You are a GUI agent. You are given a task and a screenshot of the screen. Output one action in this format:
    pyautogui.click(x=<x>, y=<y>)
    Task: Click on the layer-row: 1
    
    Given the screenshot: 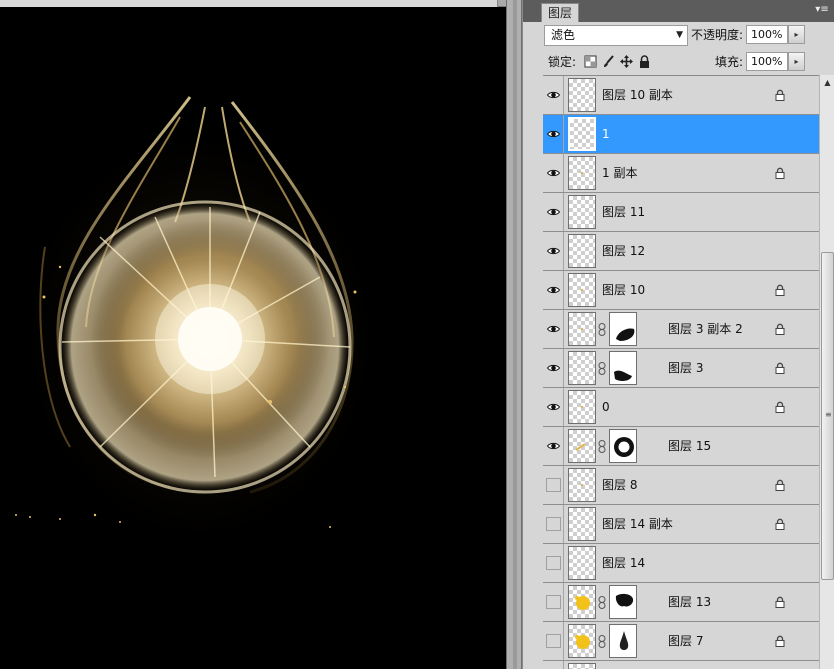 What is the action you would take?
    pyautogui.click(x=681, y=134)
    